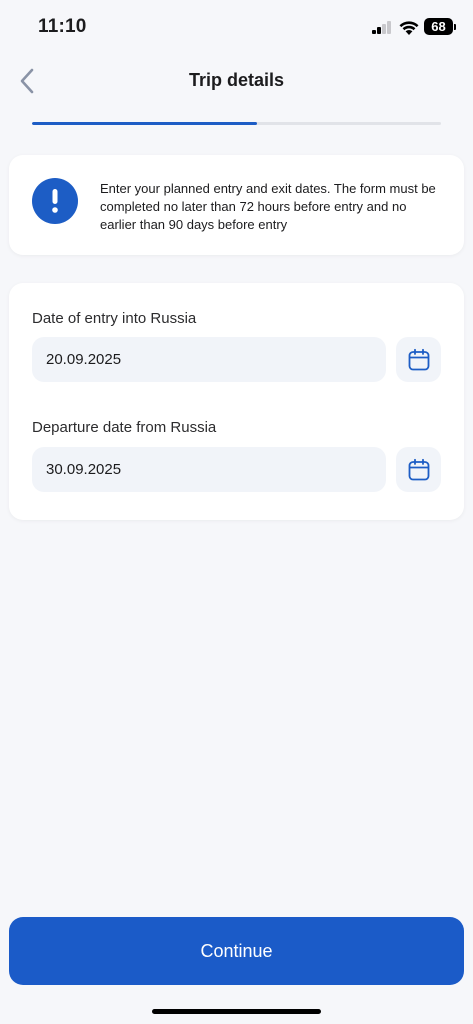  Describe the element at coordinates (124, 427) in the screenshot. I see `departure-date-label: Departure date from Russia` at that location.